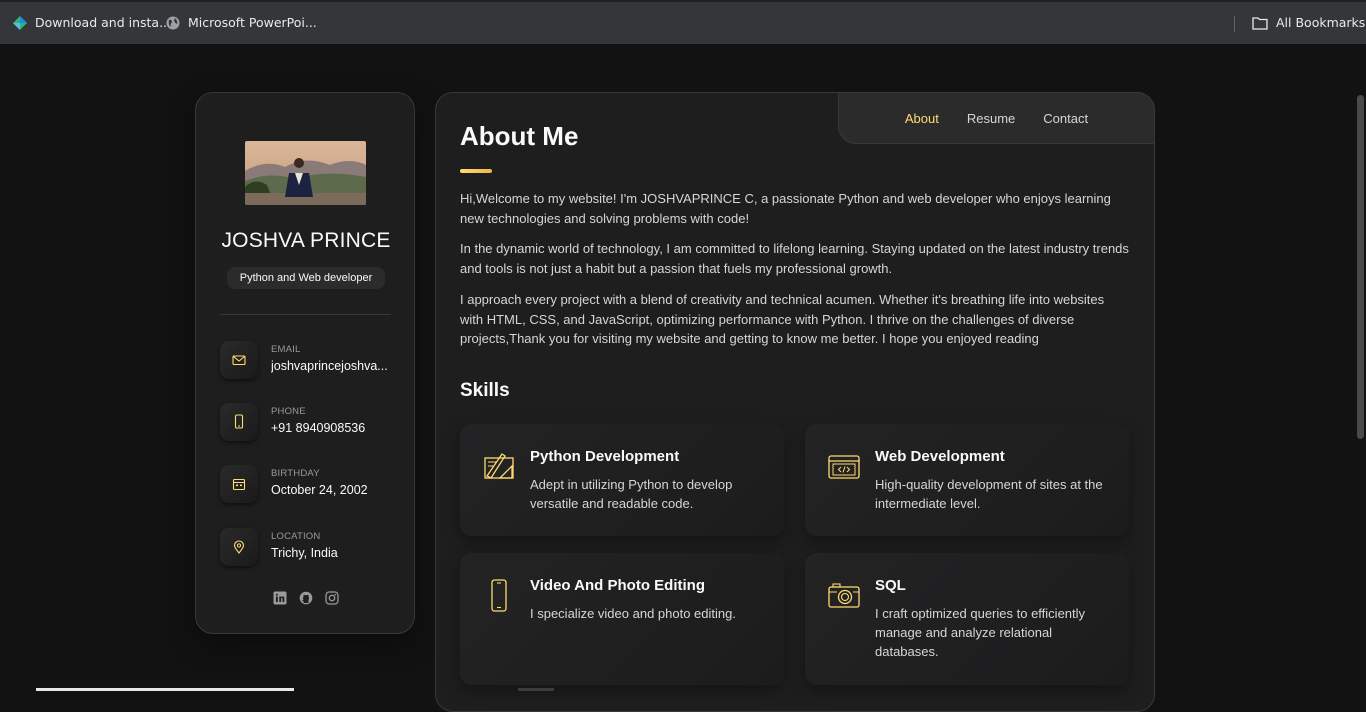 This screenshot has height=712, width=1366. What do you see at coordinates (305, 314) in the screenshot?
I see `sidebar-divider` at bounding box center [305, 314].